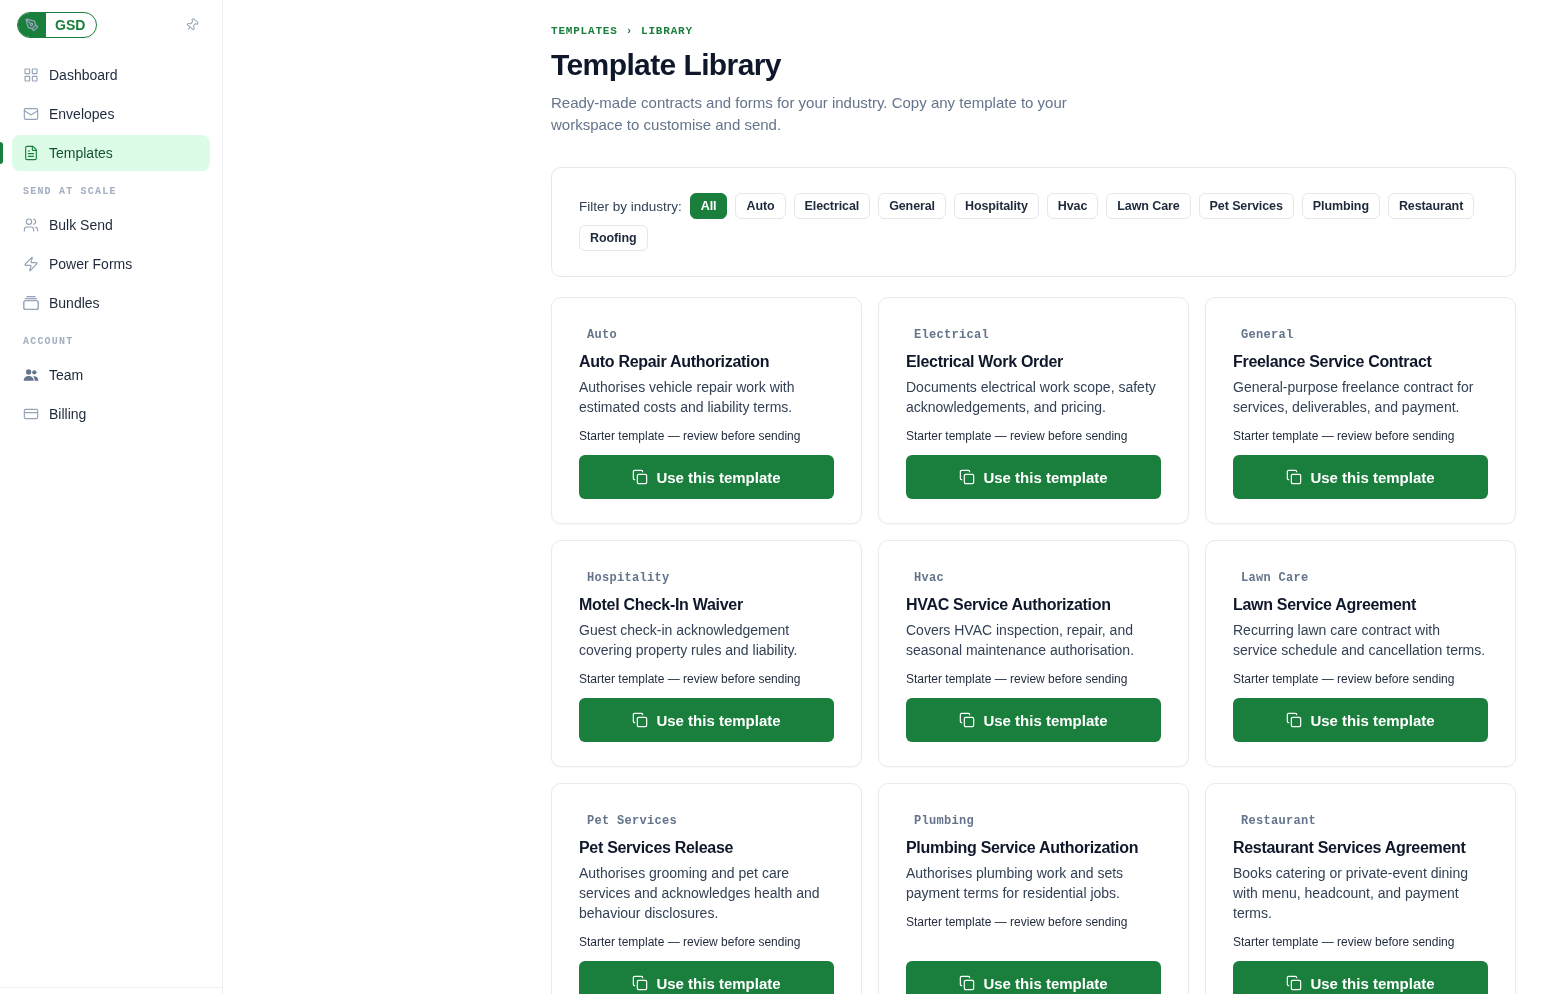  I want to click on stacked-tray-icon, so click(31, 303).